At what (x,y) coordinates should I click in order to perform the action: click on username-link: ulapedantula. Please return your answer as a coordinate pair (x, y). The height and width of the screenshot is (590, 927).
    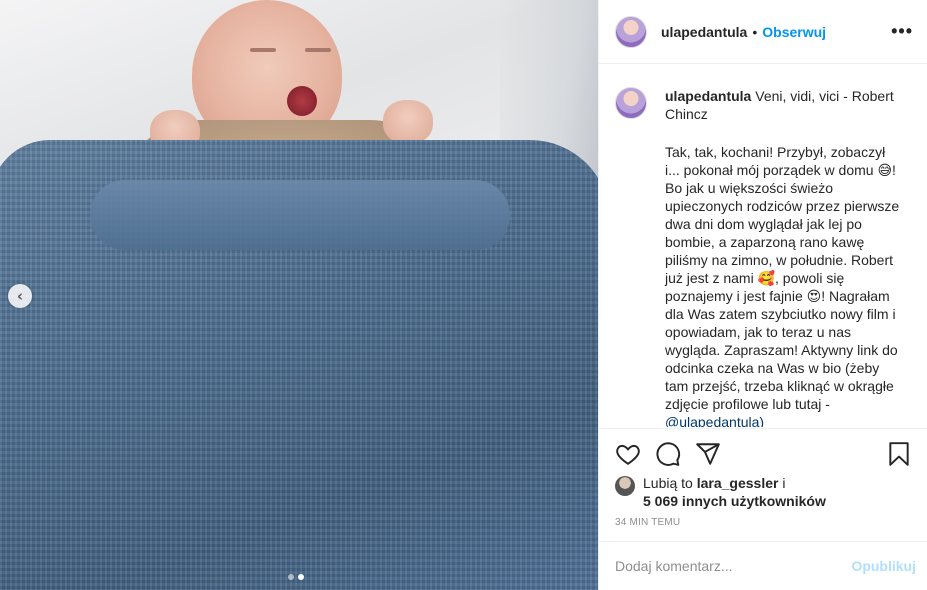
    Looking at the image, I should click on (704, 32).